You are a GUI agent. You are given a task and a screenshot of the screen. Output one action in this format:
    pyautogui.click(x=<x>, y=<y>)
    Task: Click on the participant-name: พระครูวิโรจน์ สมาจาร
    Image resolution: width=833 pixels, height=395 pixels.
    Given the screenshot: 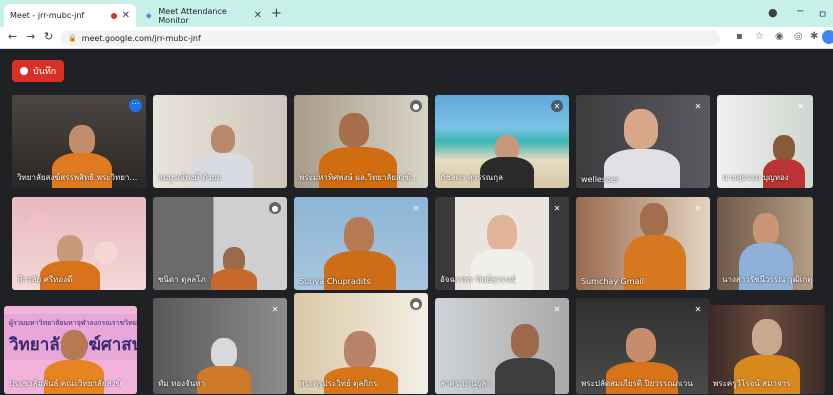 What is the action you would take?
    pyautogui.click(x=752, y=383)
    